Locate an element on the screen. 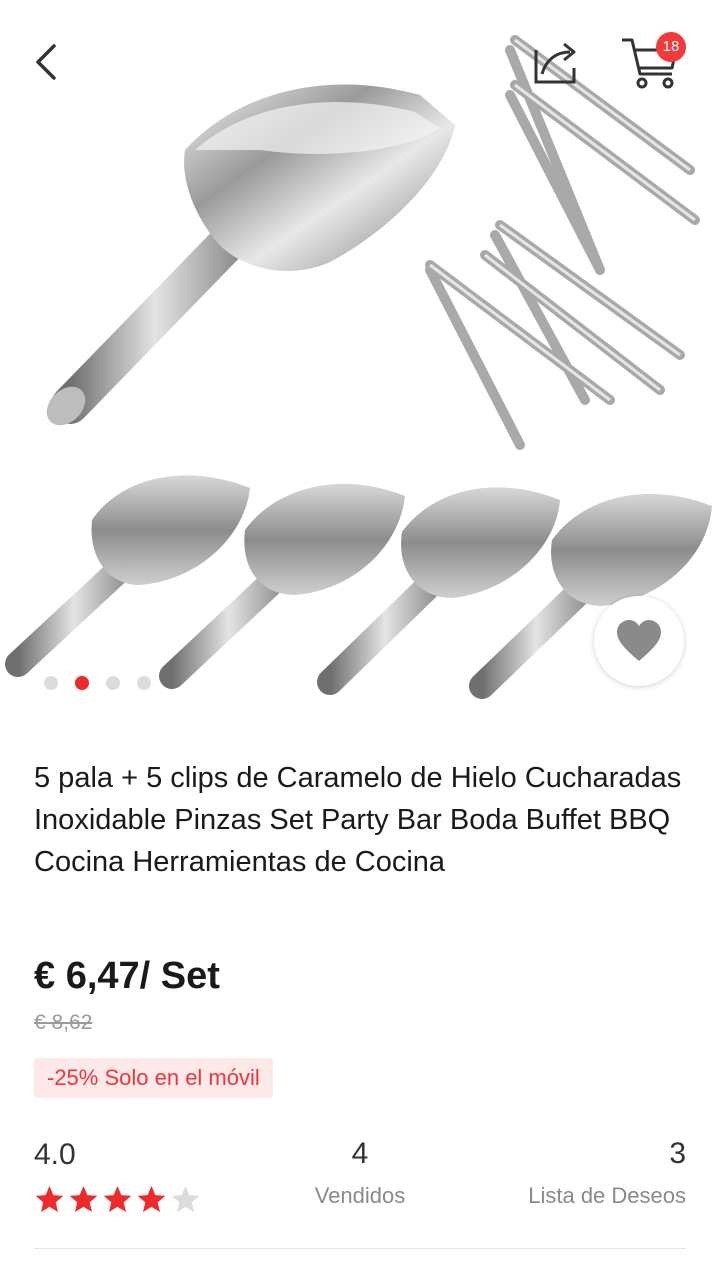  share-button is located at coordinates (556, 62).